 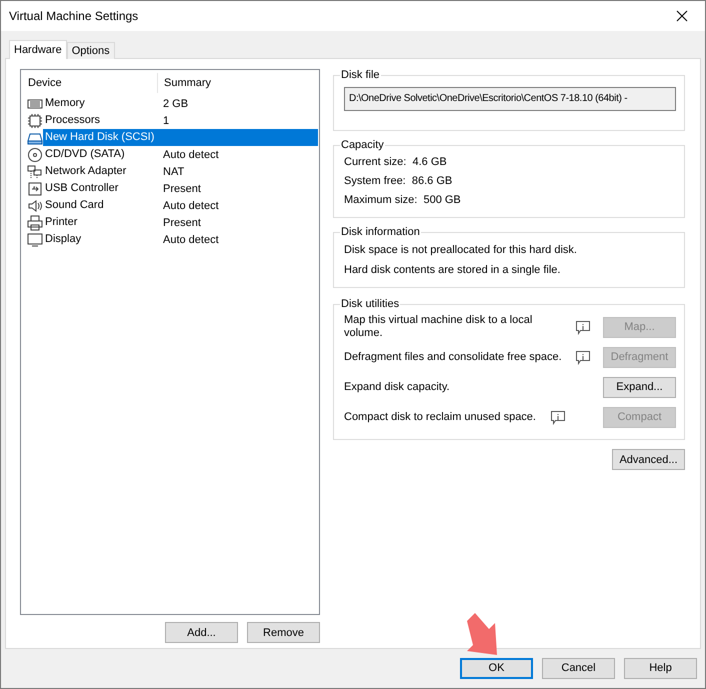 I want to click on group-title: Disk information, so click(x=380, y=232).